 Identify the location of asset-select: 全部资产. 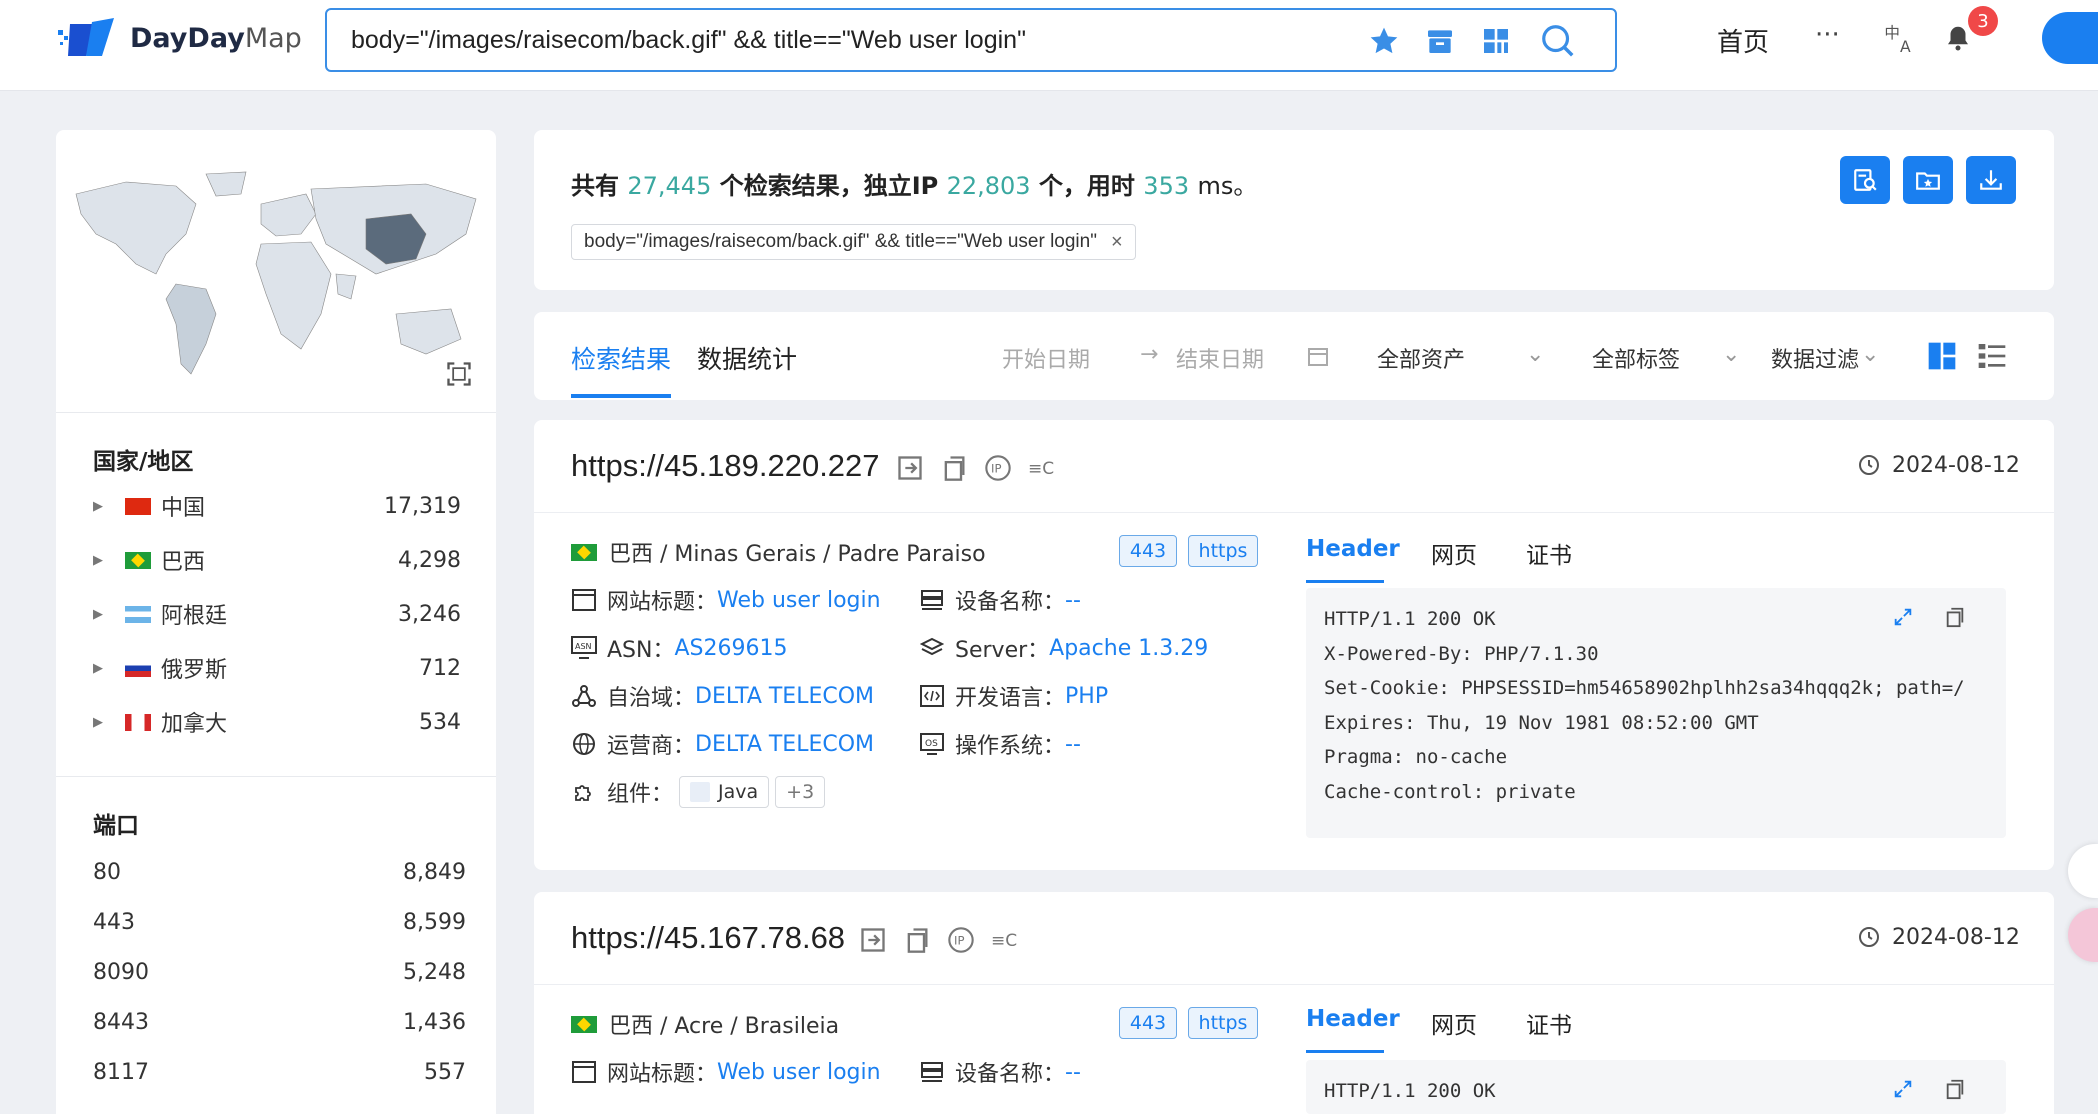
(1421, 358).